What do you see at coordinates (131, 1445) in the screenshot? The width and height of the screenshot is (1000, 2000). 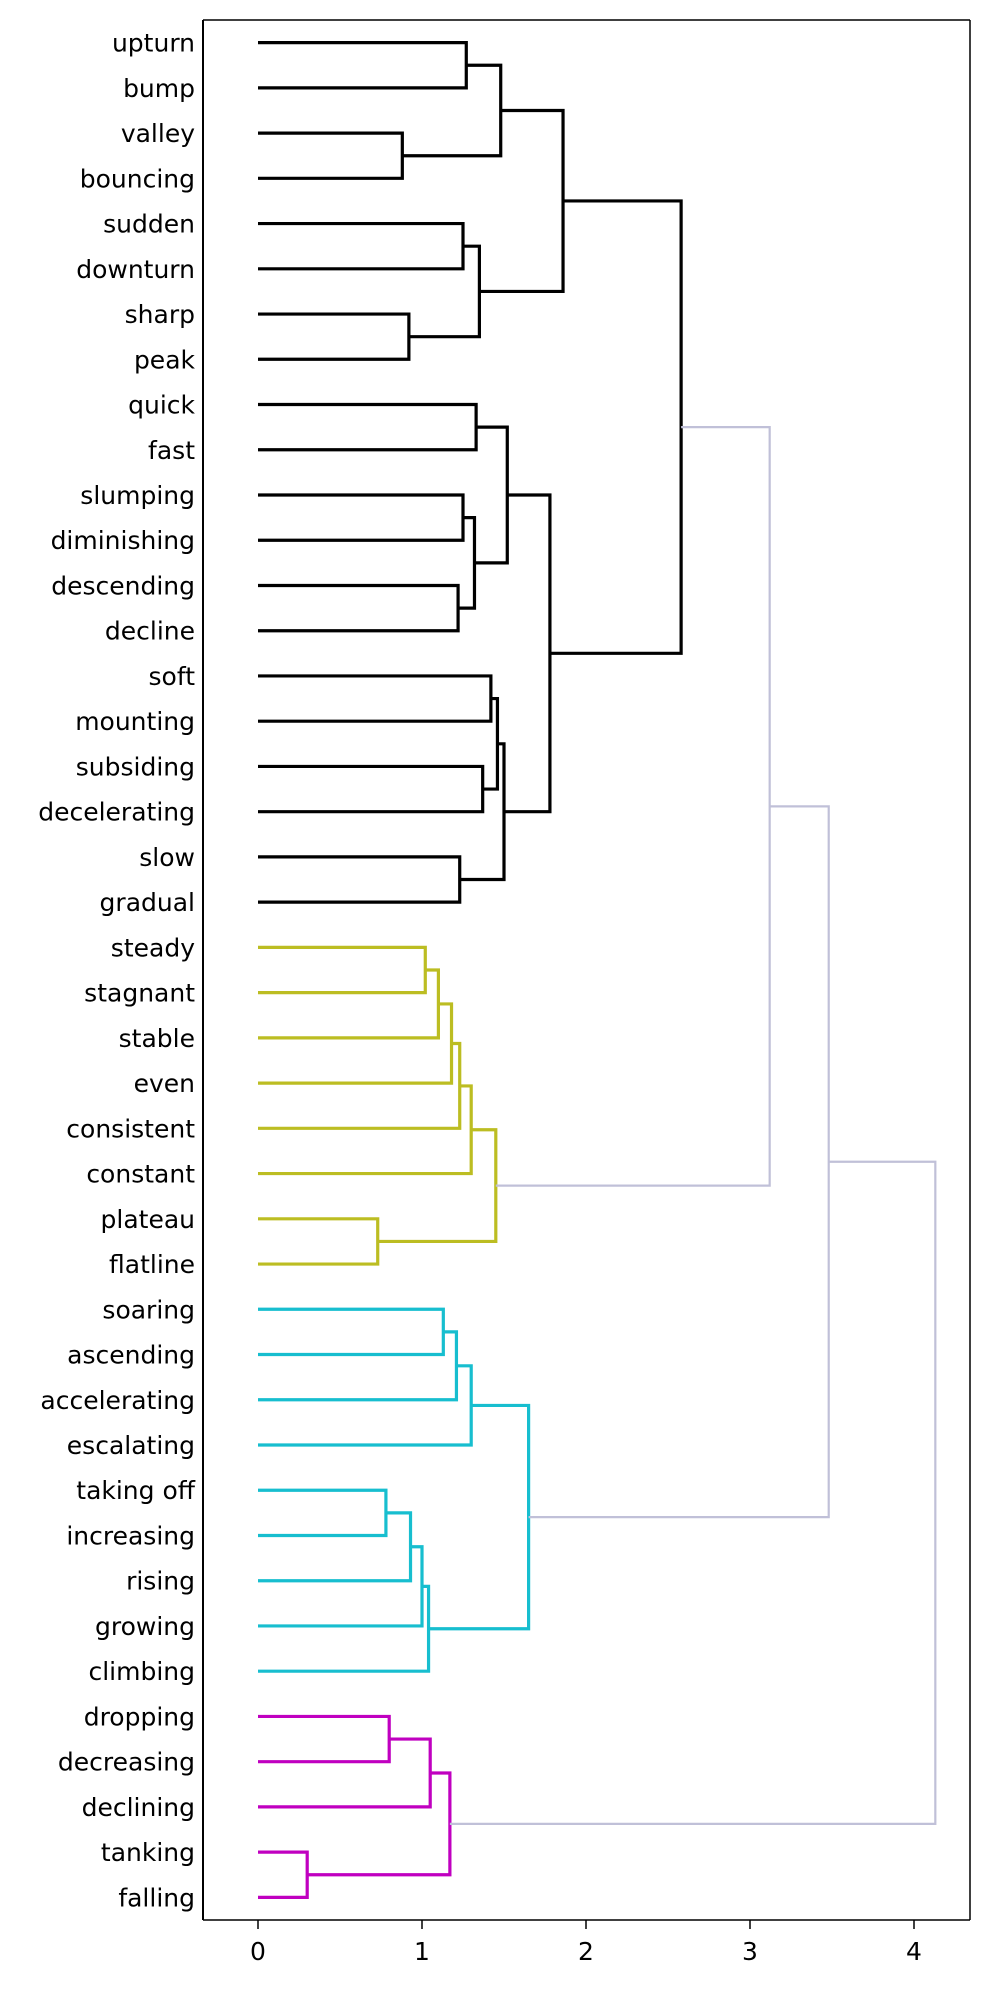 I see `leaf-label: escalating` at bounding box center [131, 1445].